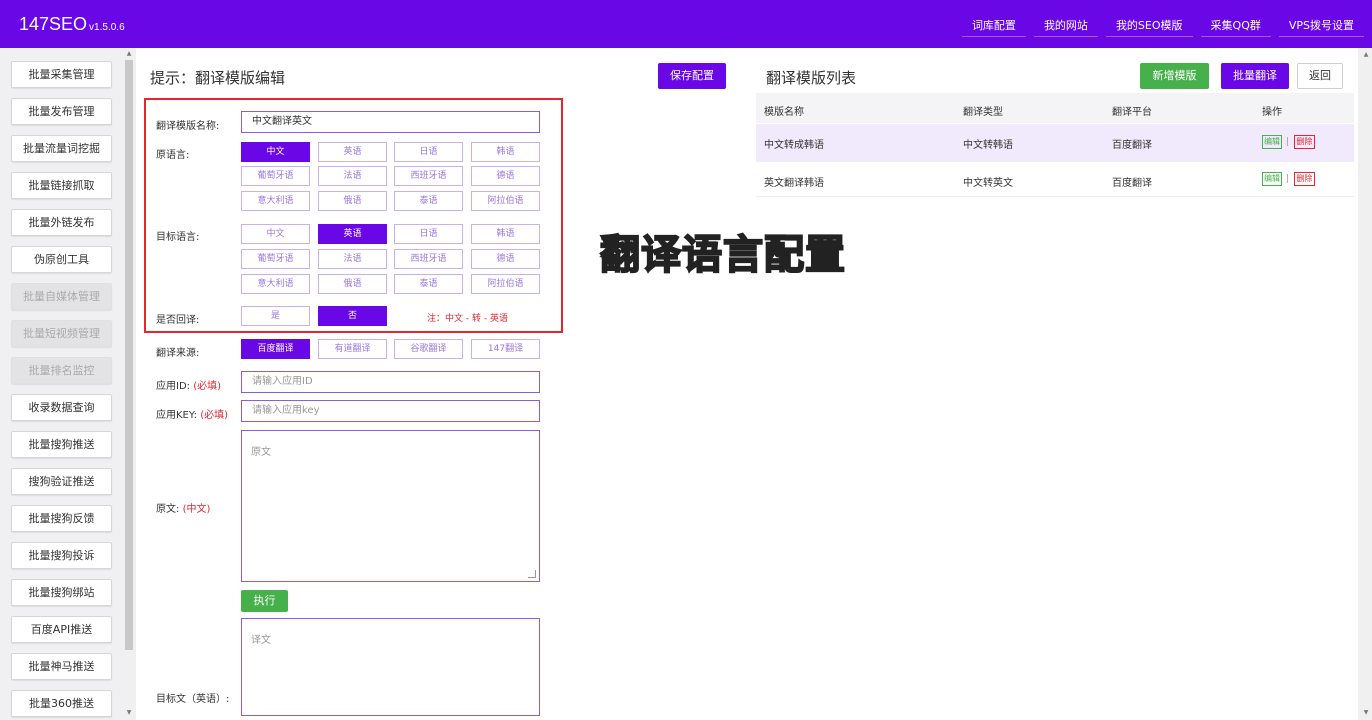  I want to click on target-lang-option: 英语, so click(352, 234).